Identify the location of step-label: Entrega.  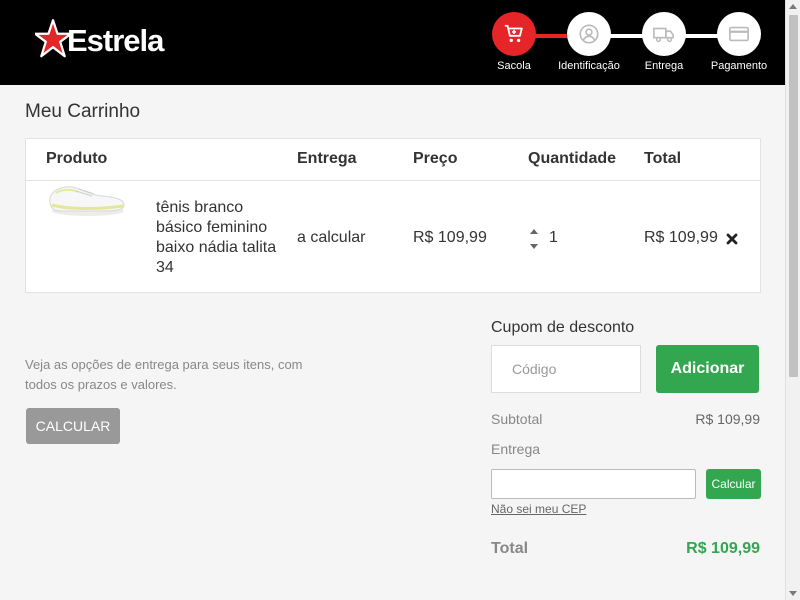
(664, 66).